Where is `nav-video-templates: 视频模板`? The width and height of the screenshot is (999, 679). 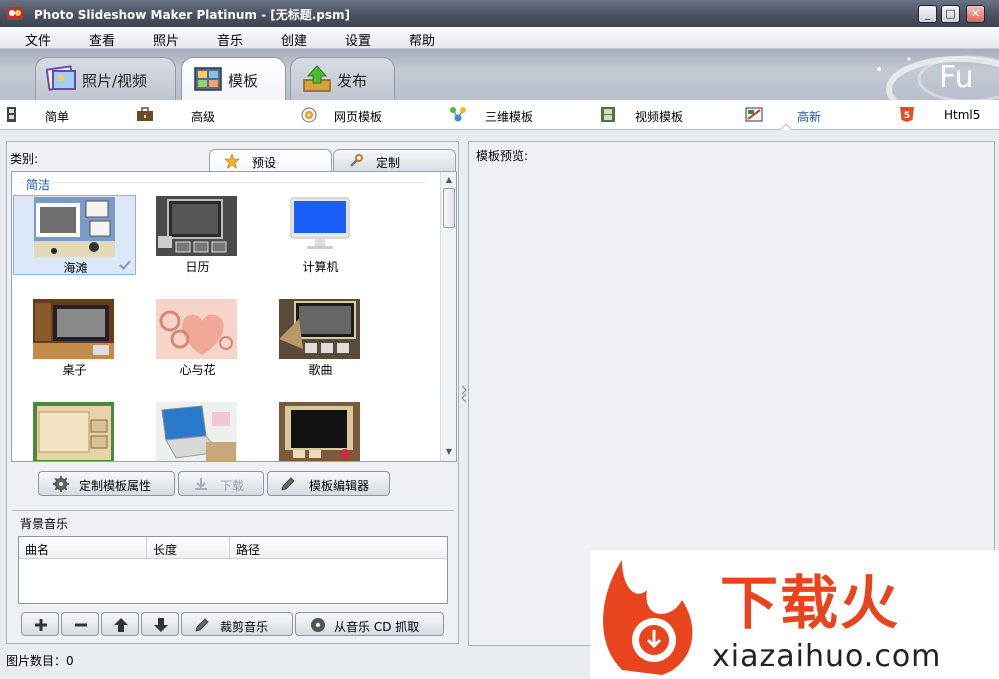 nav-video-templates: 视频模板 is located at coordinates (659, 115).